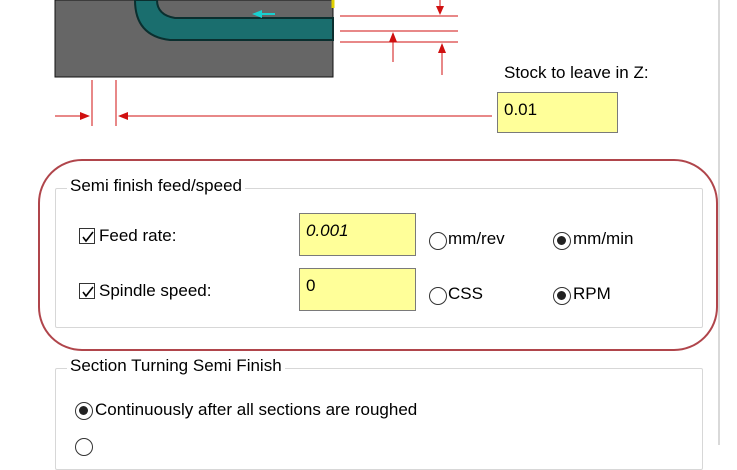 This screenshot has width=737, height=470. I want to click on stock-to-leave-z-label: Stock to leave in Z:, so click(576, 72).